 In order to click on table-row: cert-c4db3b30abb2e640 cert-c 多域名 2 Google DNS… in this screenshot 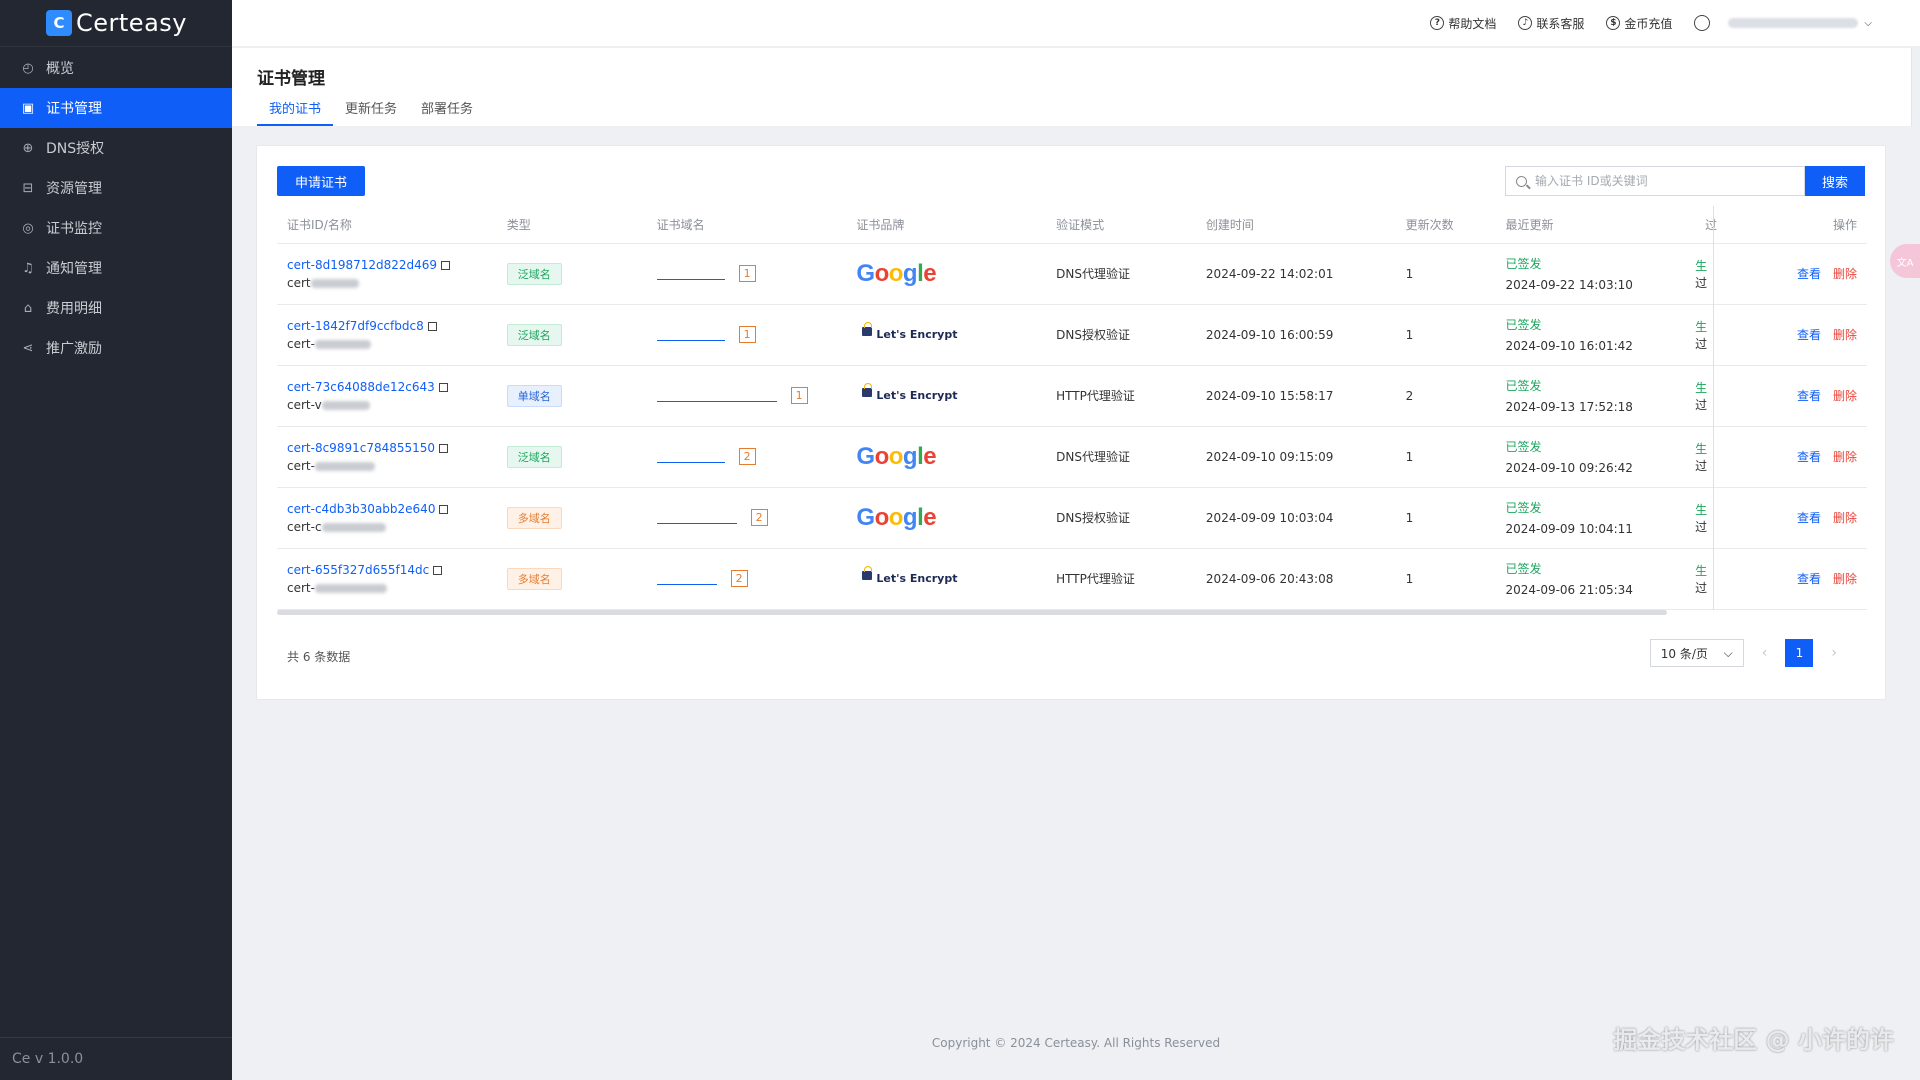, I will do `click(1072, 518)`.